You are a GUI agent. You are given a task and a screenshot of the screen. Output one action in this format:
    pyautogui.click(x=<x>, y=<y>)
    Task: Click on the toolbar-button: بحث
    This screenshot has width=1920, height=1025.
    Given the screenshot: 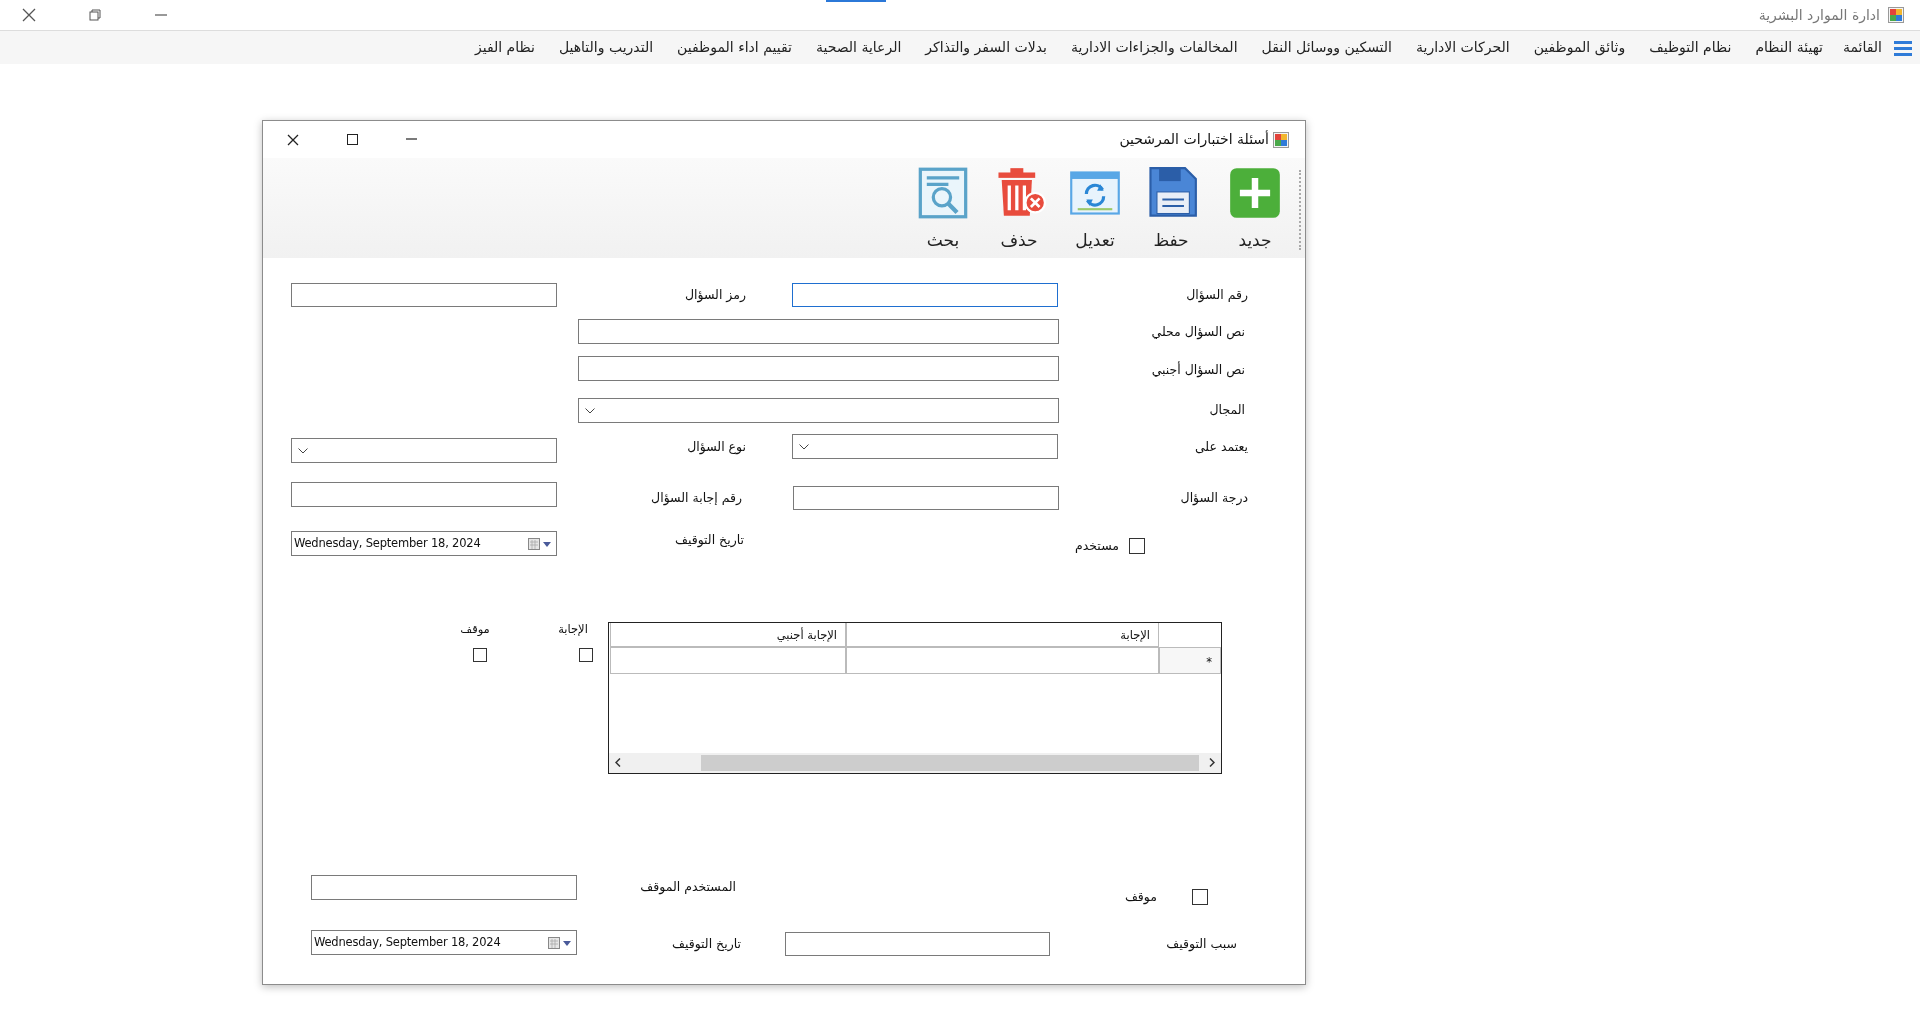 What is the action you would take?
    pyautogui.click(x=943, y=210)
    